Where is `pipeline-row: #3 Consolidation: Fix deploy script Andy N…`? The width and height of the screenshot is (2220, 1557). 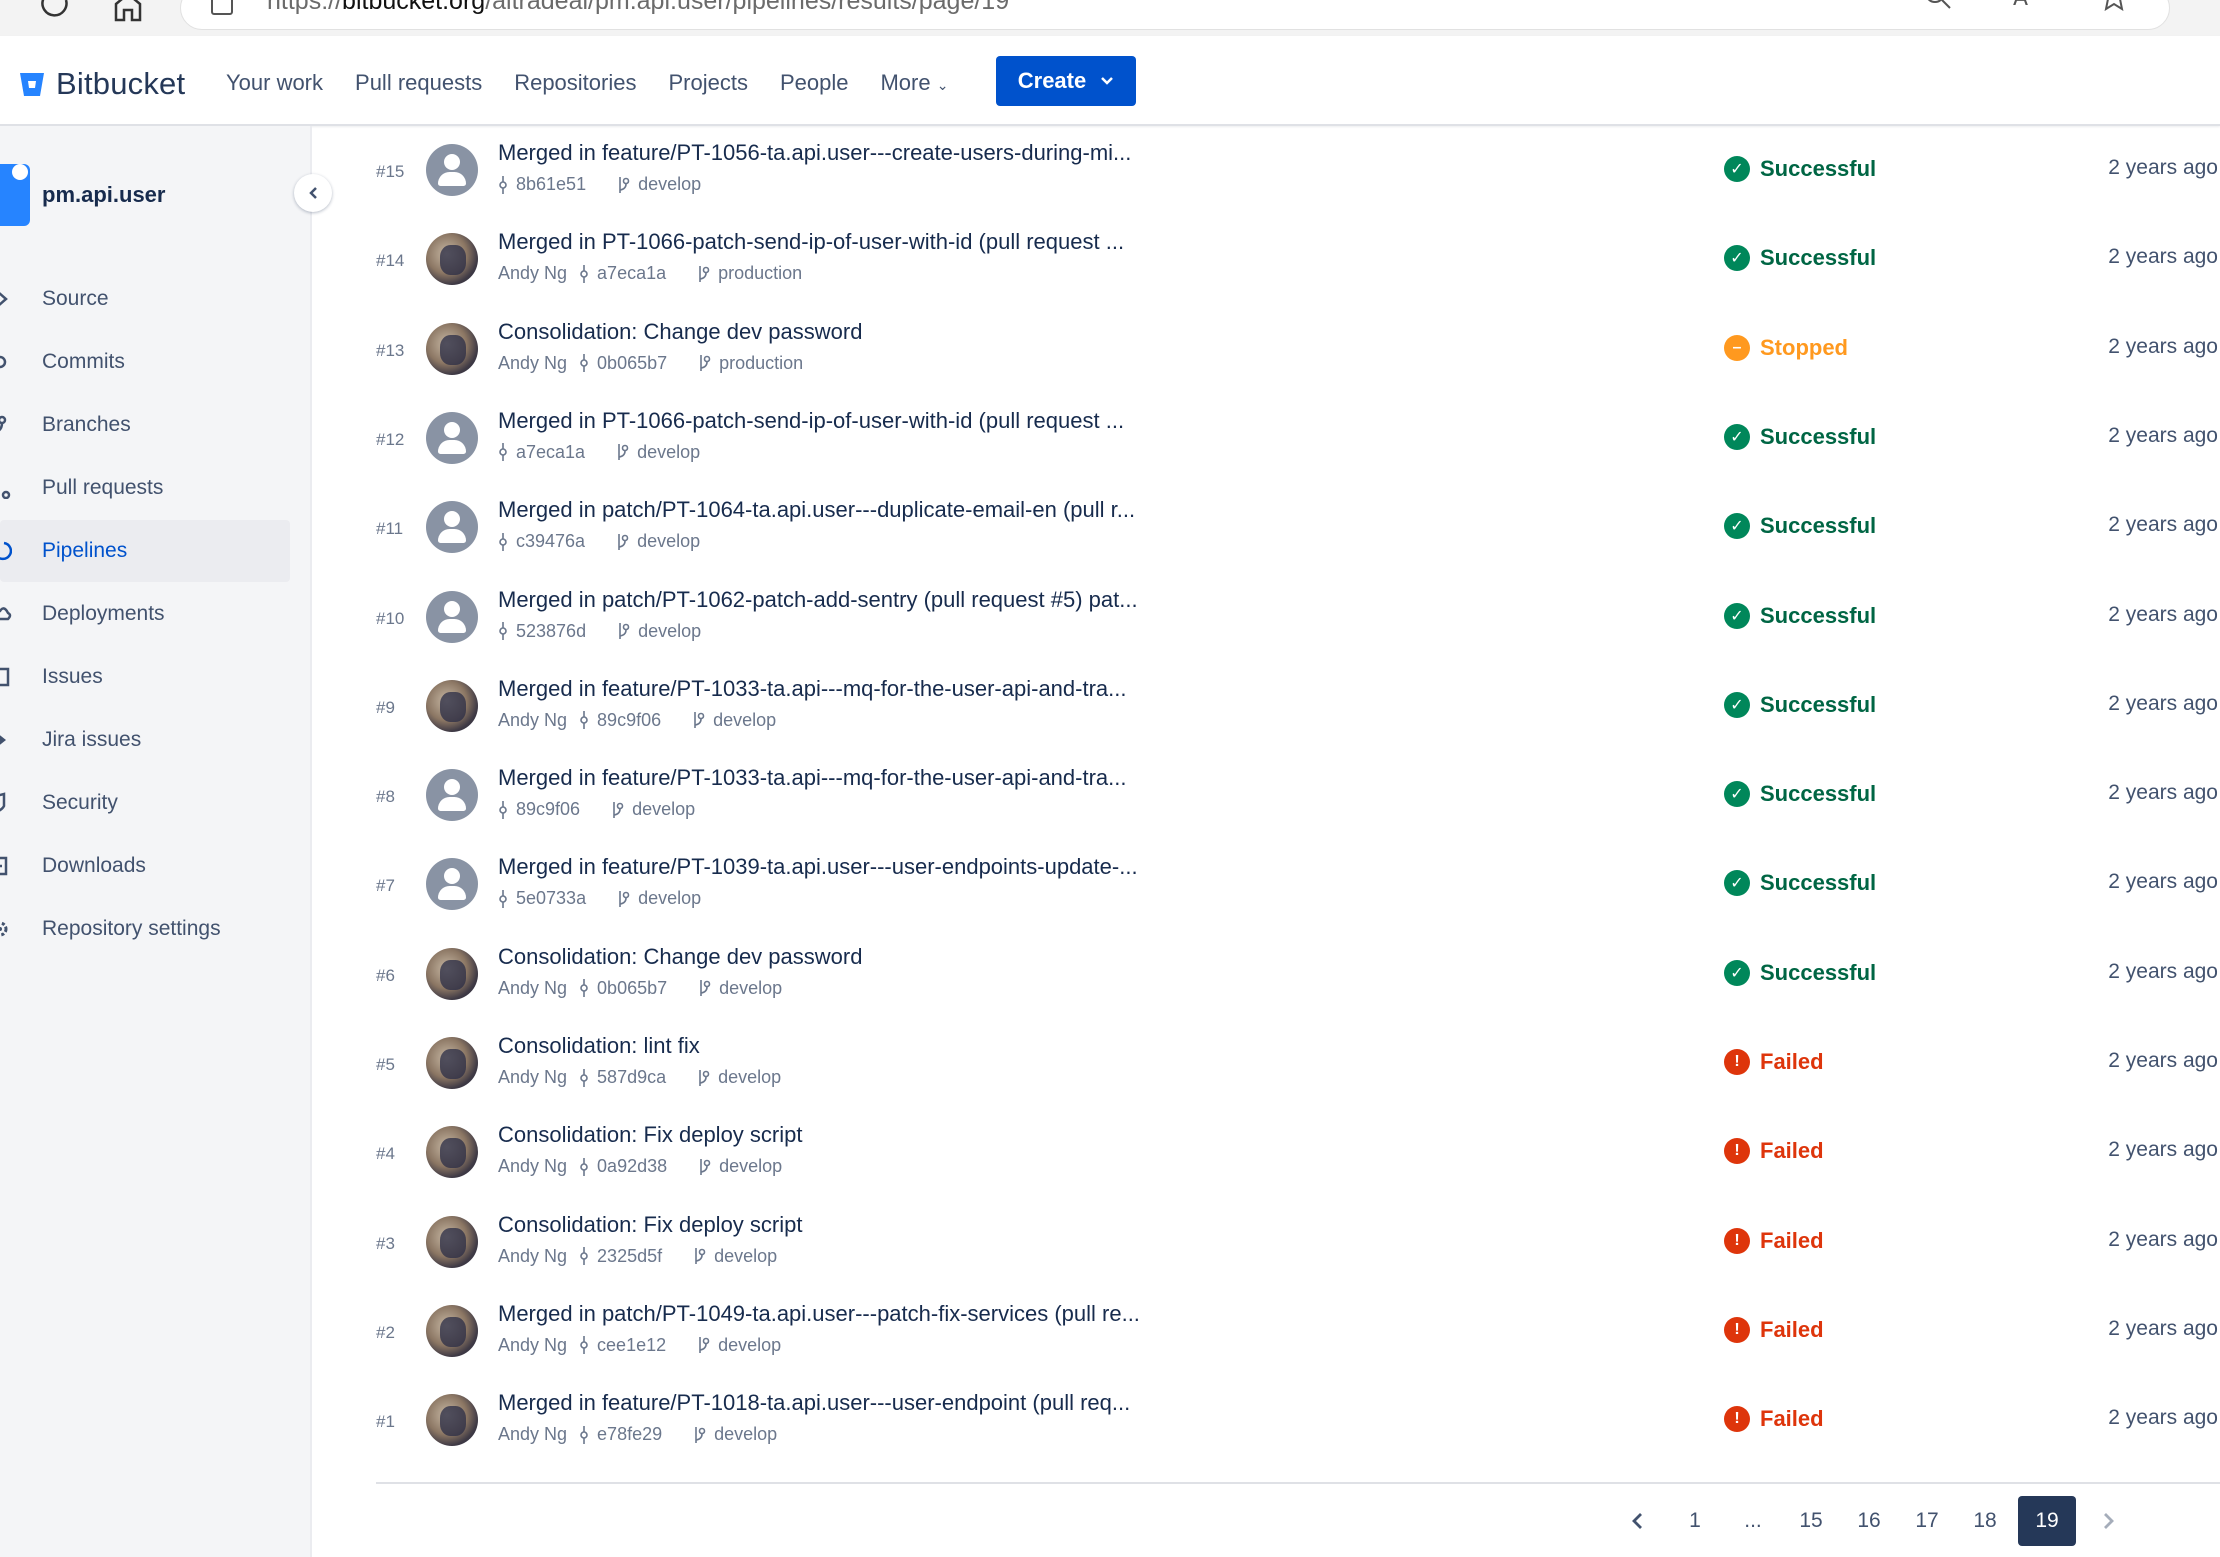 pipeline-row: #3 Consolidation: Fix deploy script Andy N… is located at coordinates (1298, 1242).